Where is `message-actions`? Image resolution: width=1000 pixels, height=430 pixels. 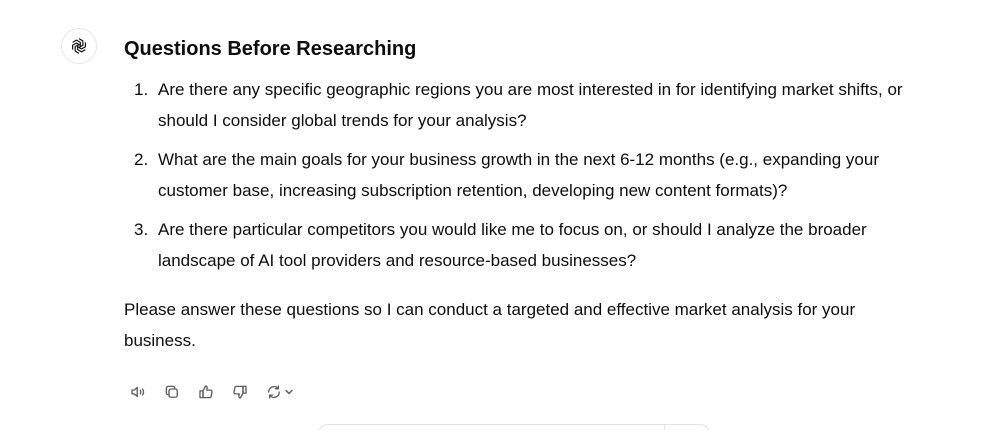
message-actions is located at coordinates (211, 392).